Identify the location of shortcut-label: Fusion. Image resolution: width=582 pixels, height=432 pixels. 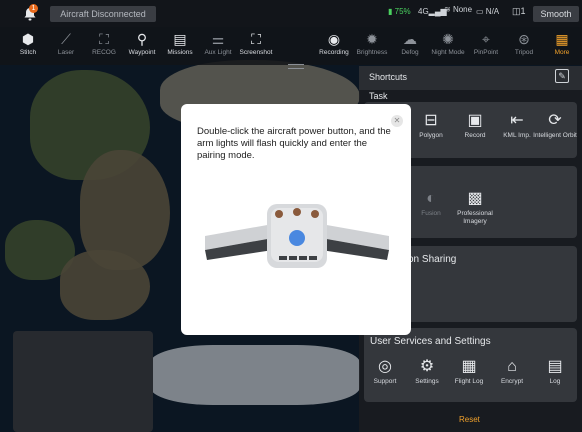
(431, 213).